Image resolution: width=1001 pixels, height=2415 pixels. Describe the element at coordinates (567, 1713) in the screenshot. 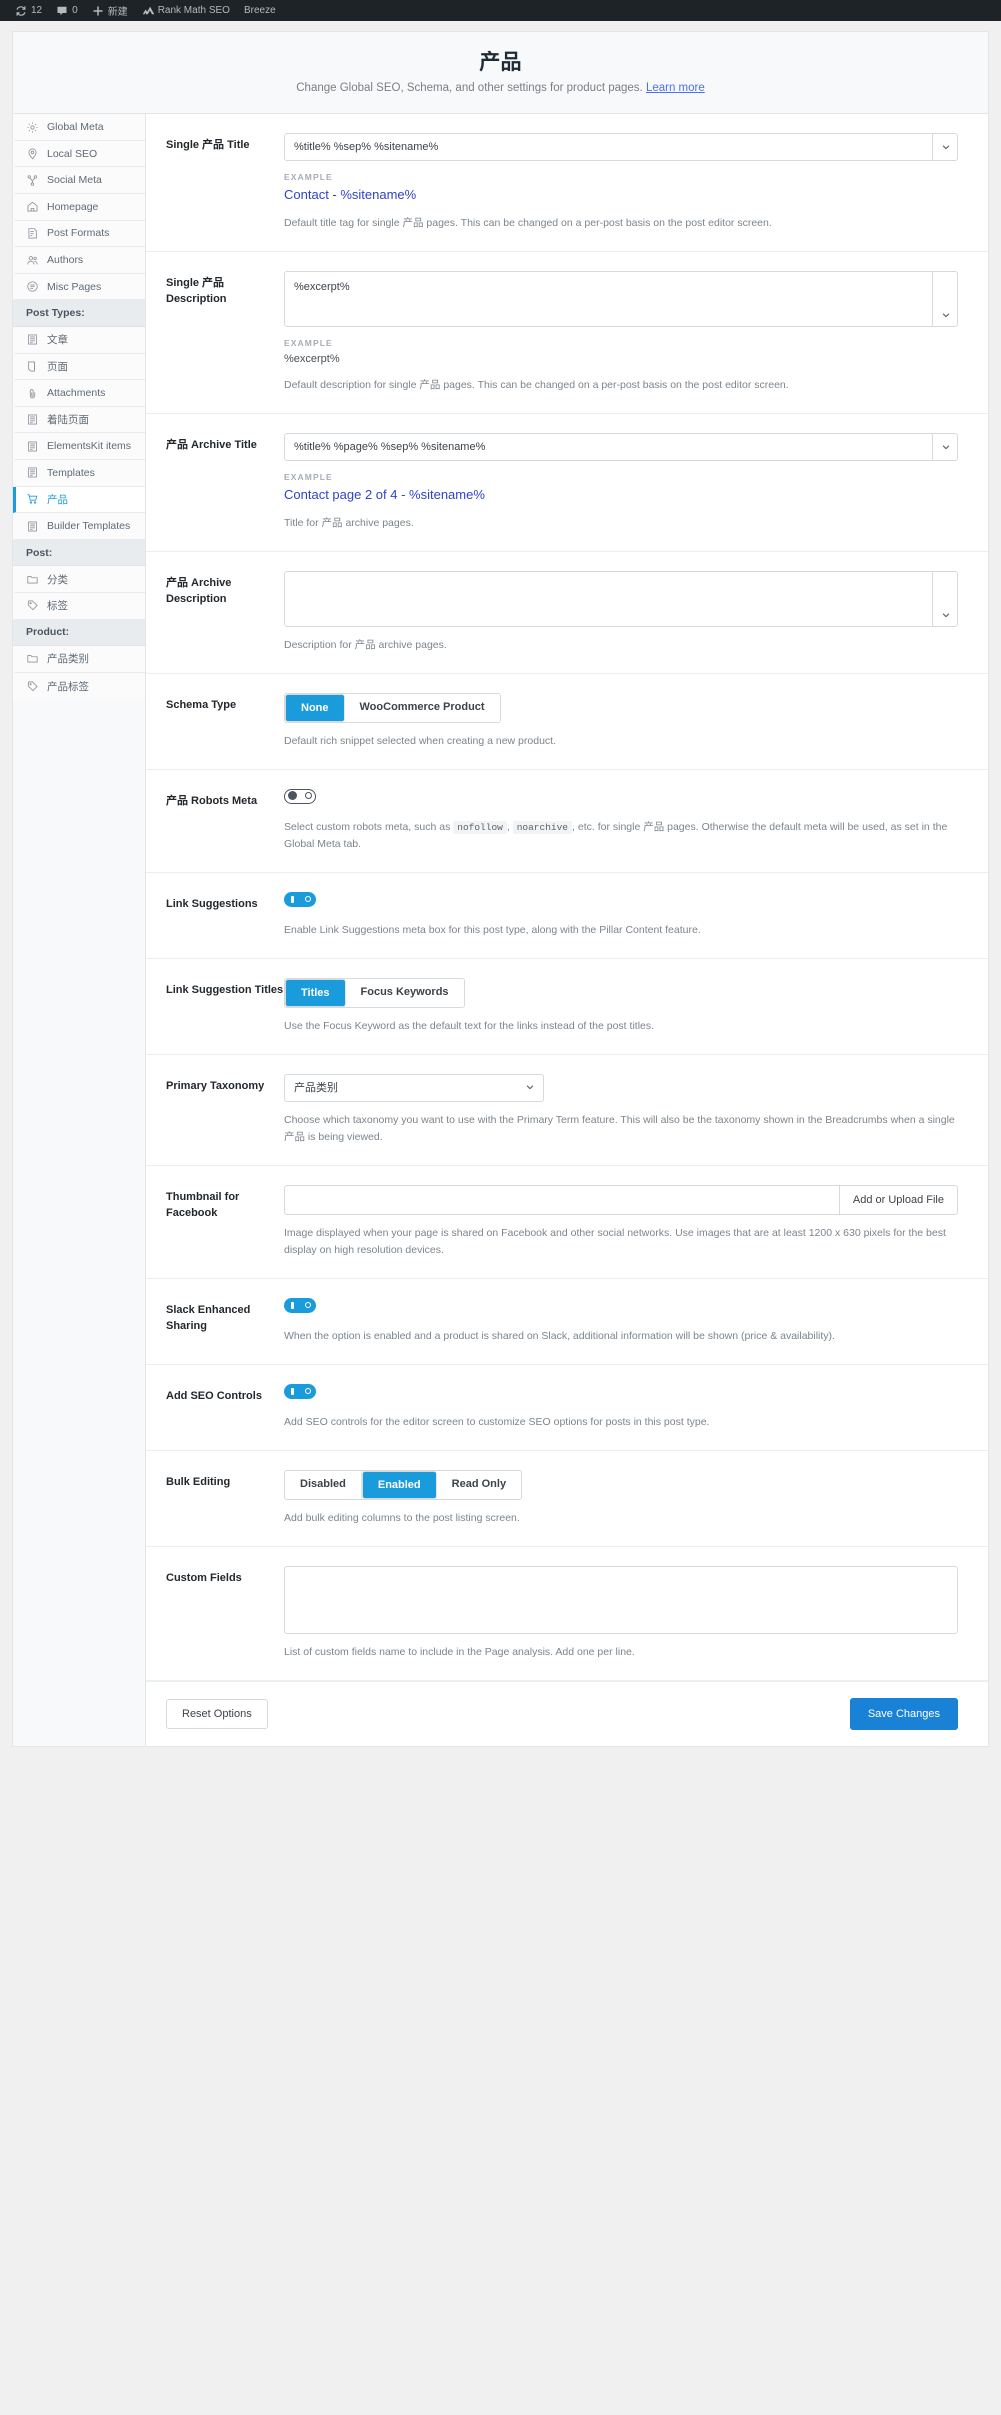

I see `form-footer: Reset Options Save Changes` at that location.